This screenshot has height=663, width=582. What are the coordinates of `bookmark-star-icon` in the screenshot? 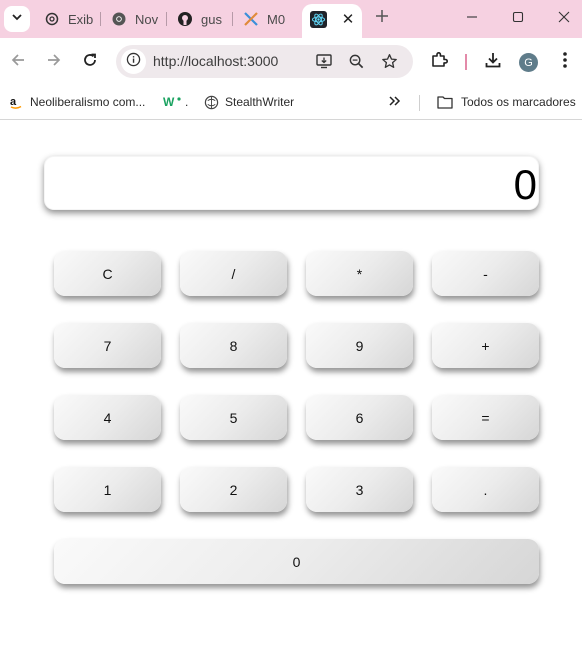 It's located at (389, 61).